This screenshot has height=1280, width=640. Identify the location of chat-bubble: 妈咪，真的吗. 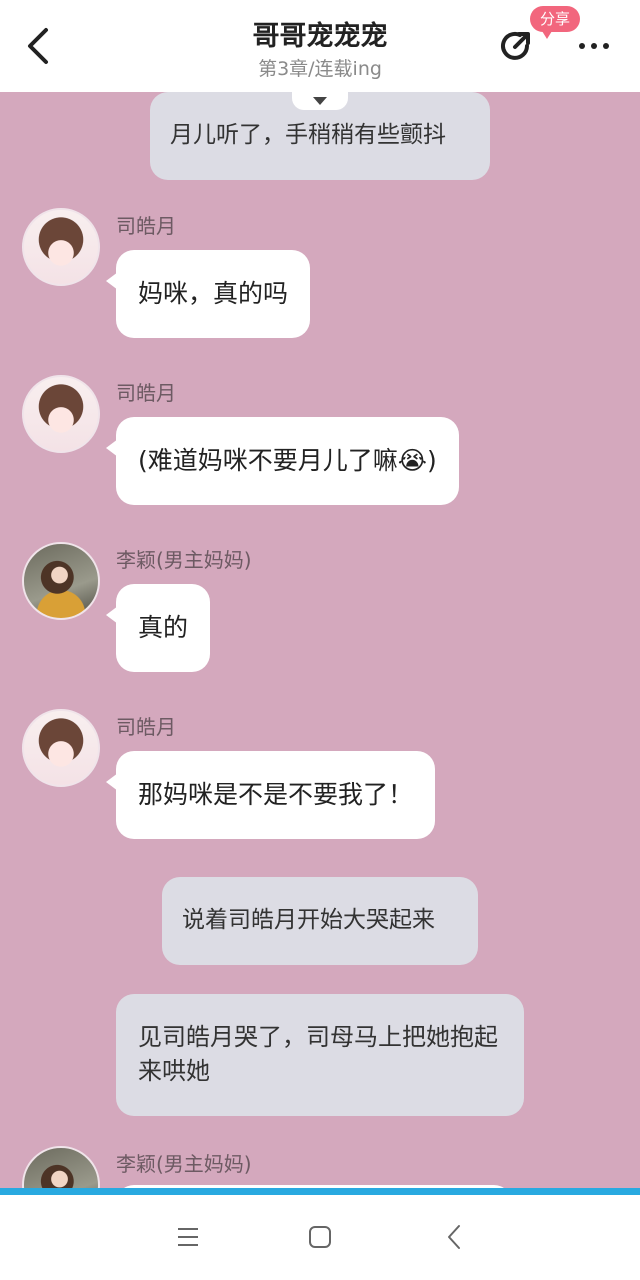
(208, 294).